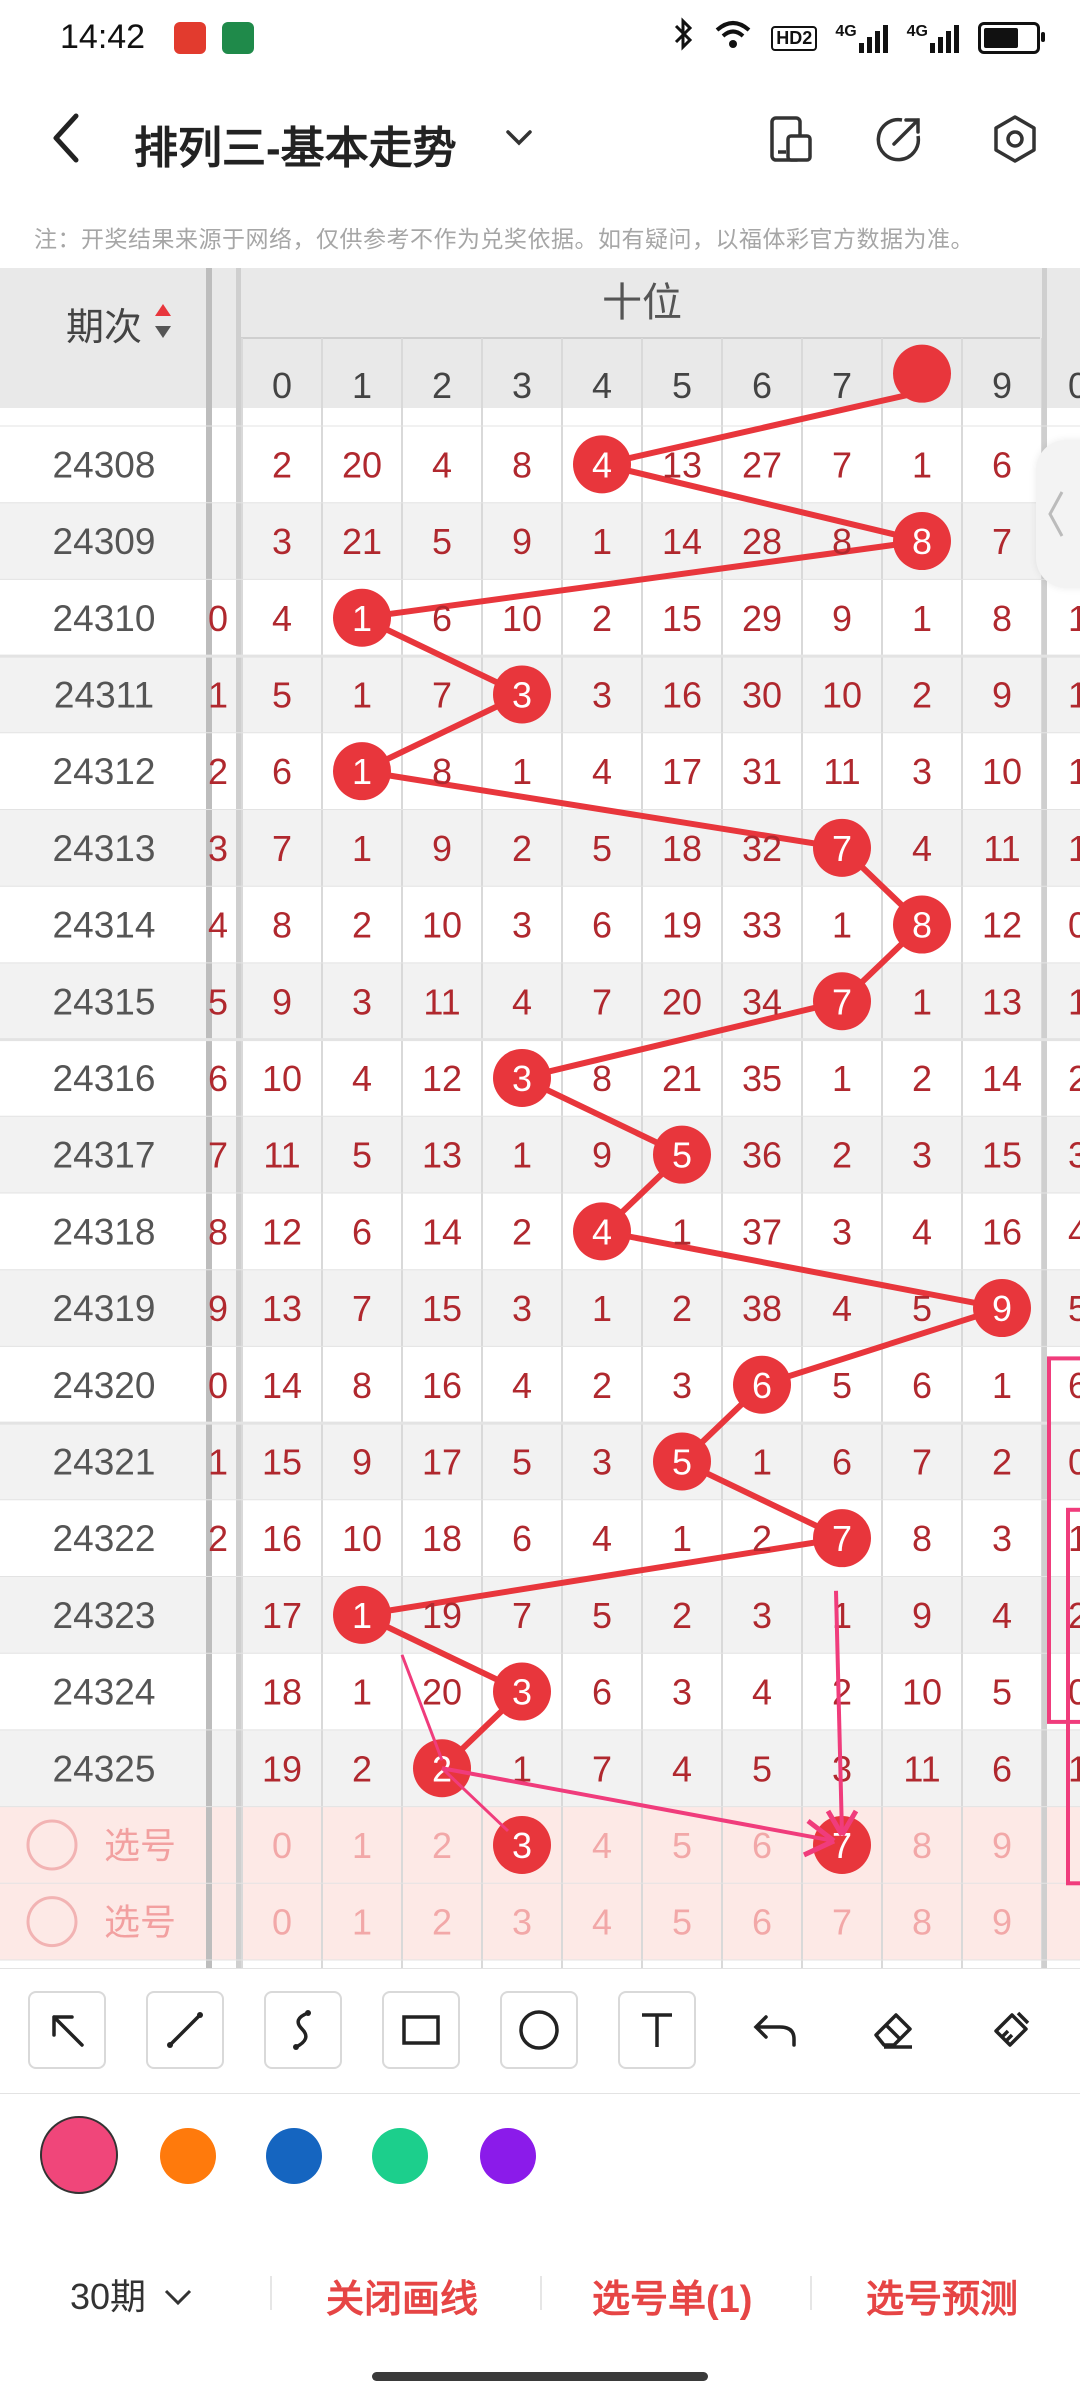  I want to click on omission-value: 6, so click(282, 771).